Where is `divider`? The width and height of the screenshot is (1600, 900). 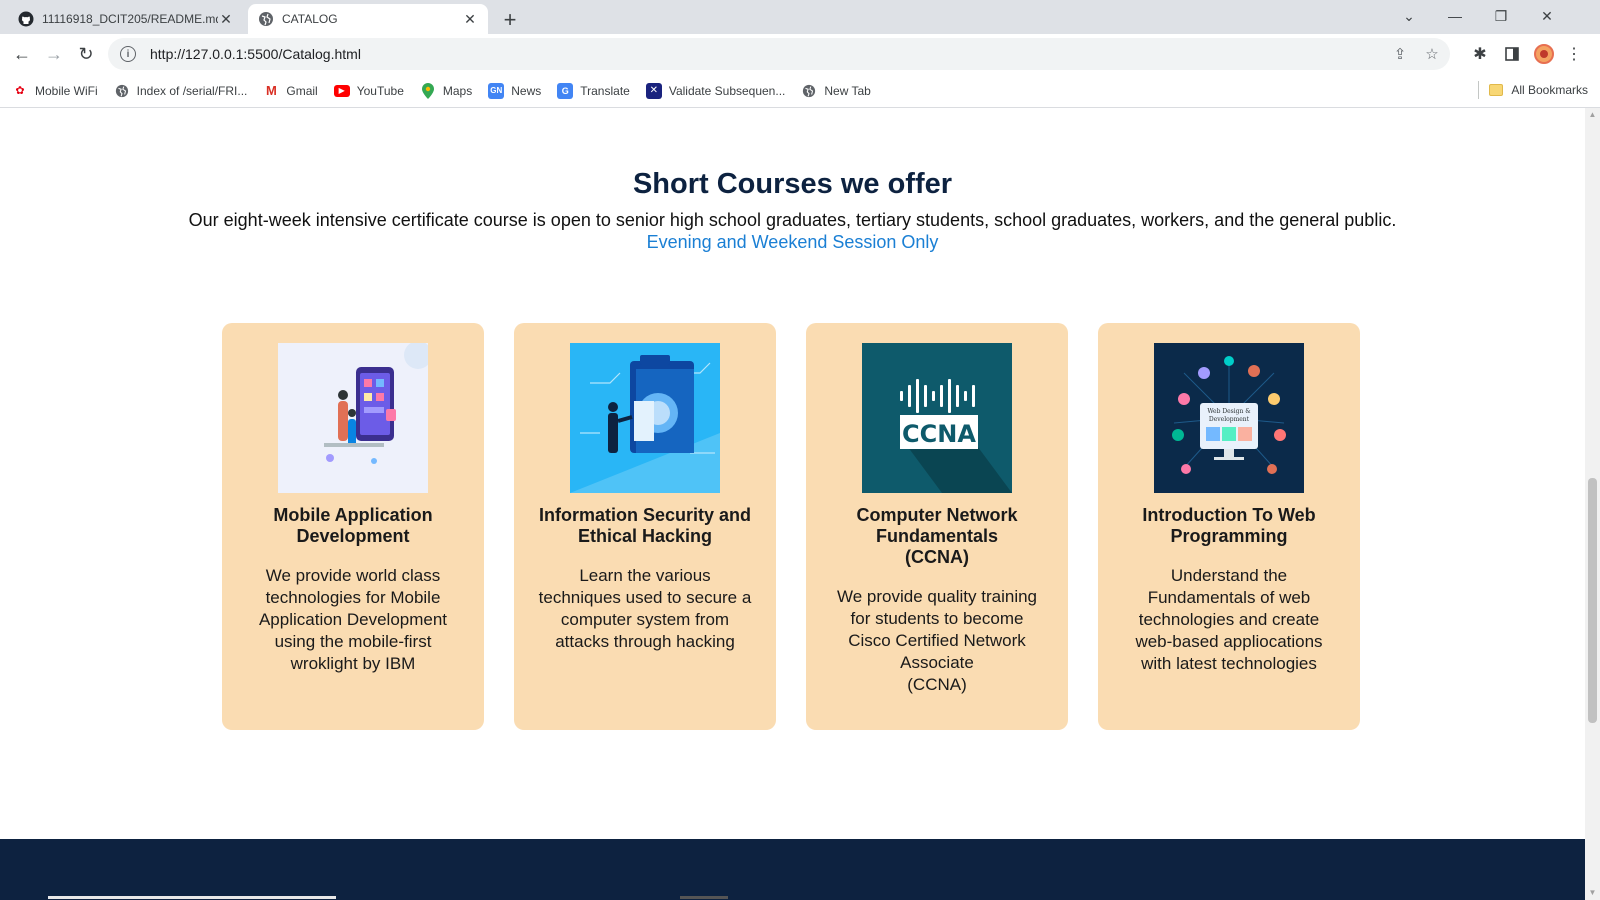 divider is located at coordinates (1479, 90).